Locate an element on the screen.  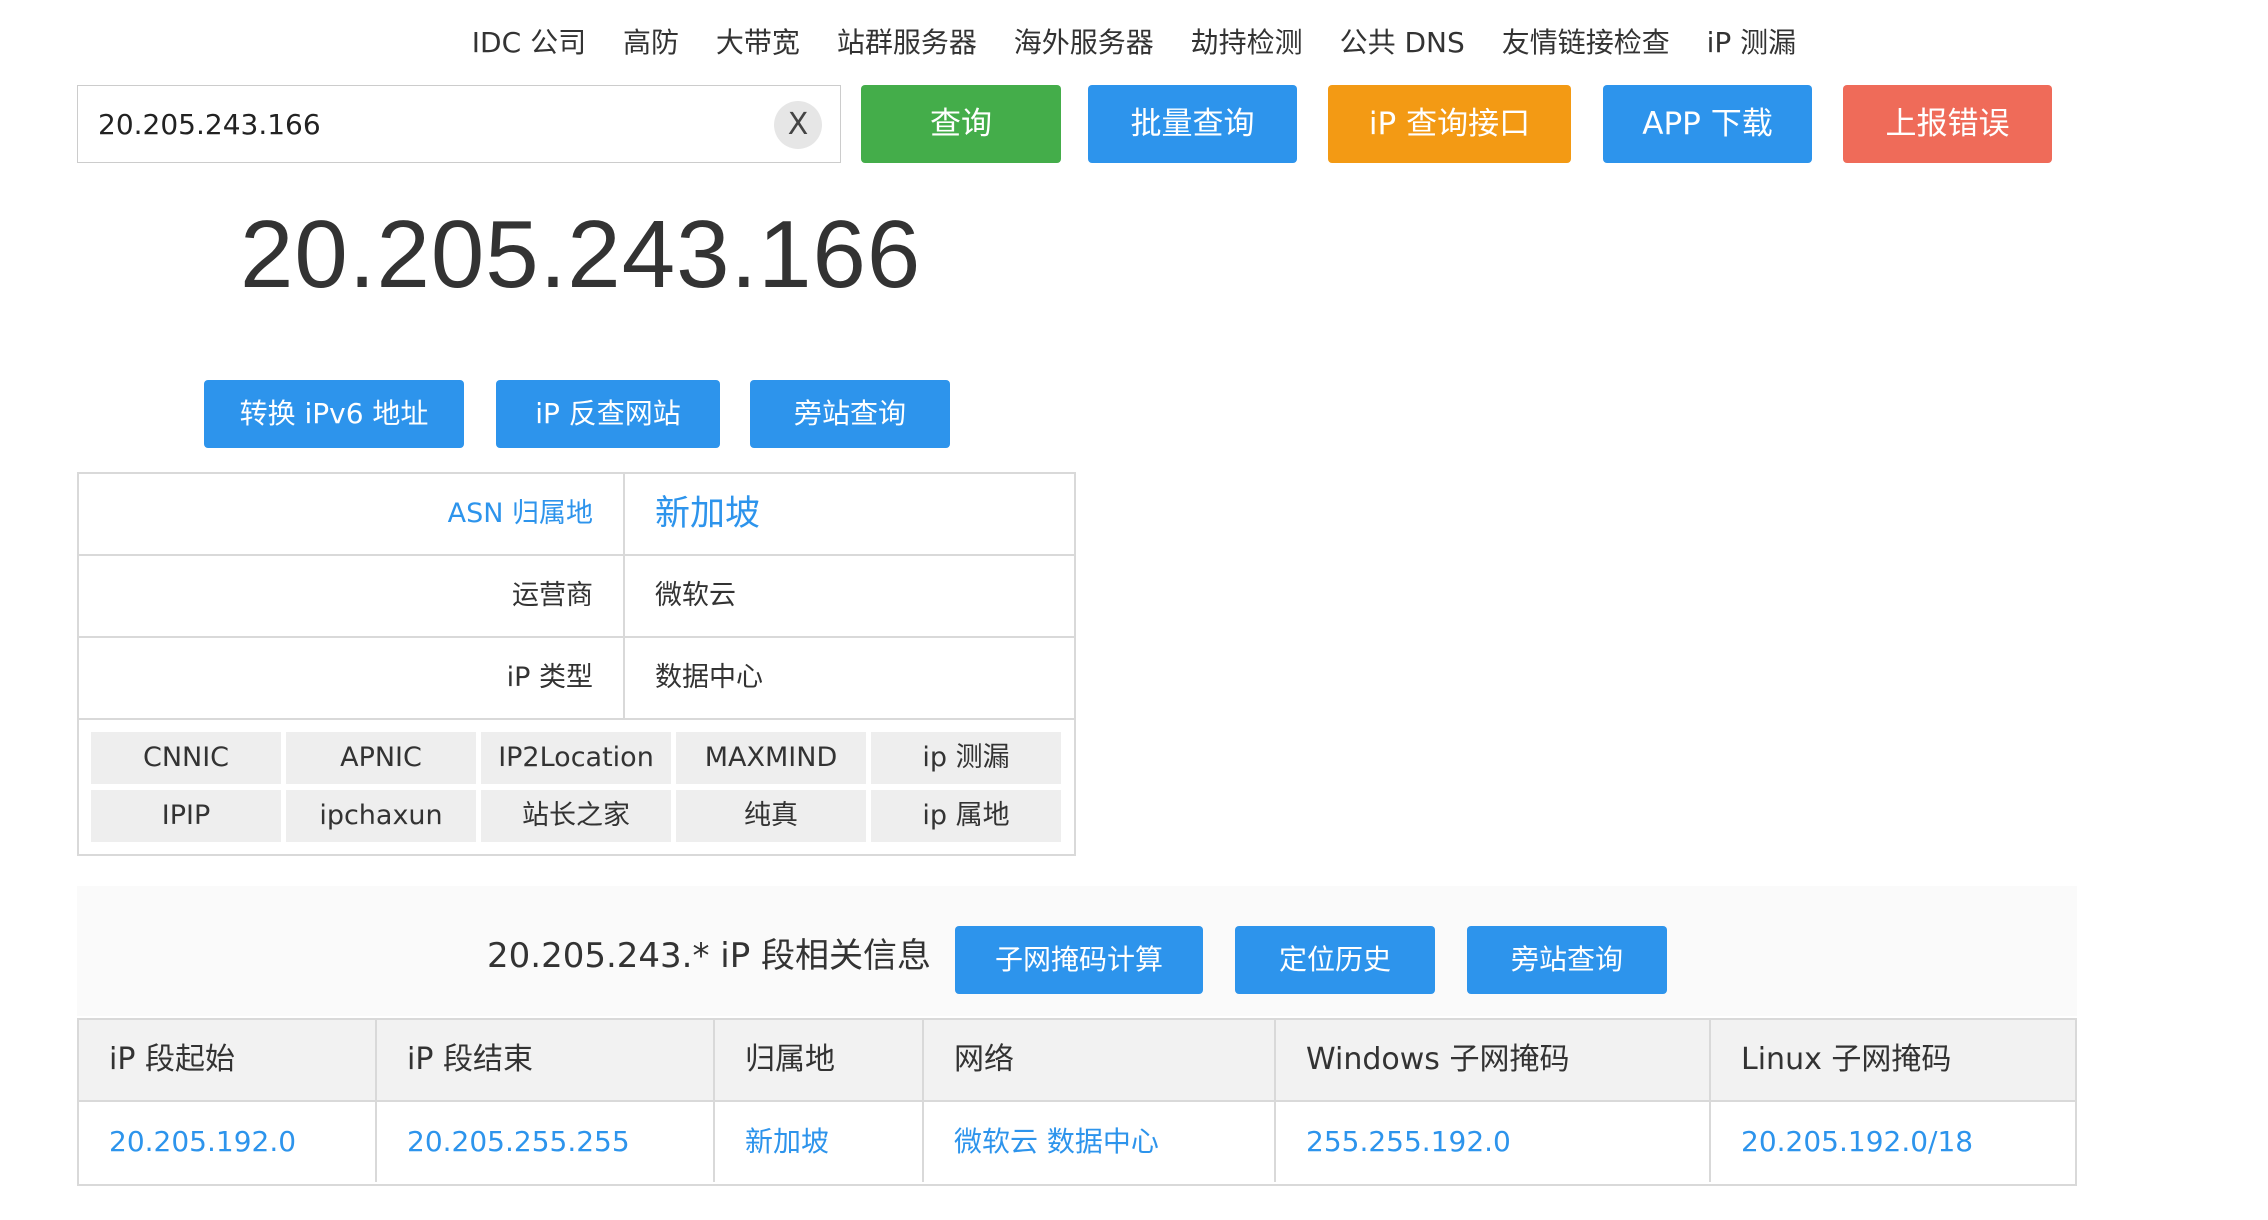
segment-title: 20.205.243.* iP 段相关信息 is located at coordinates (709, 956).